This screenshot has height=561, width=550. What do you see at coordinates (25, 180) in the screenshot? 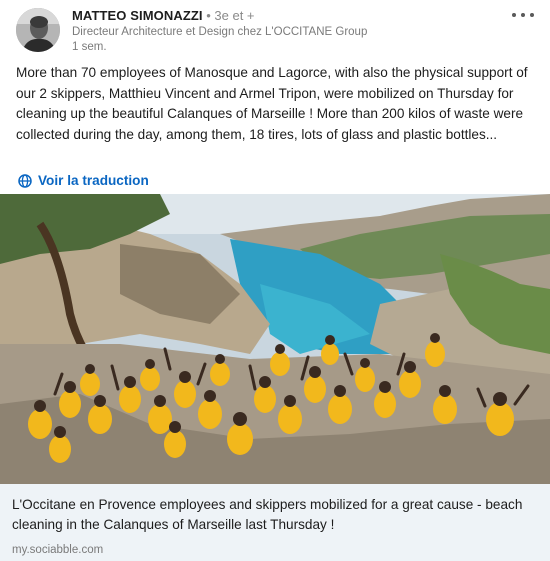
I see `globe-icon` at bounding box center [25, 180].